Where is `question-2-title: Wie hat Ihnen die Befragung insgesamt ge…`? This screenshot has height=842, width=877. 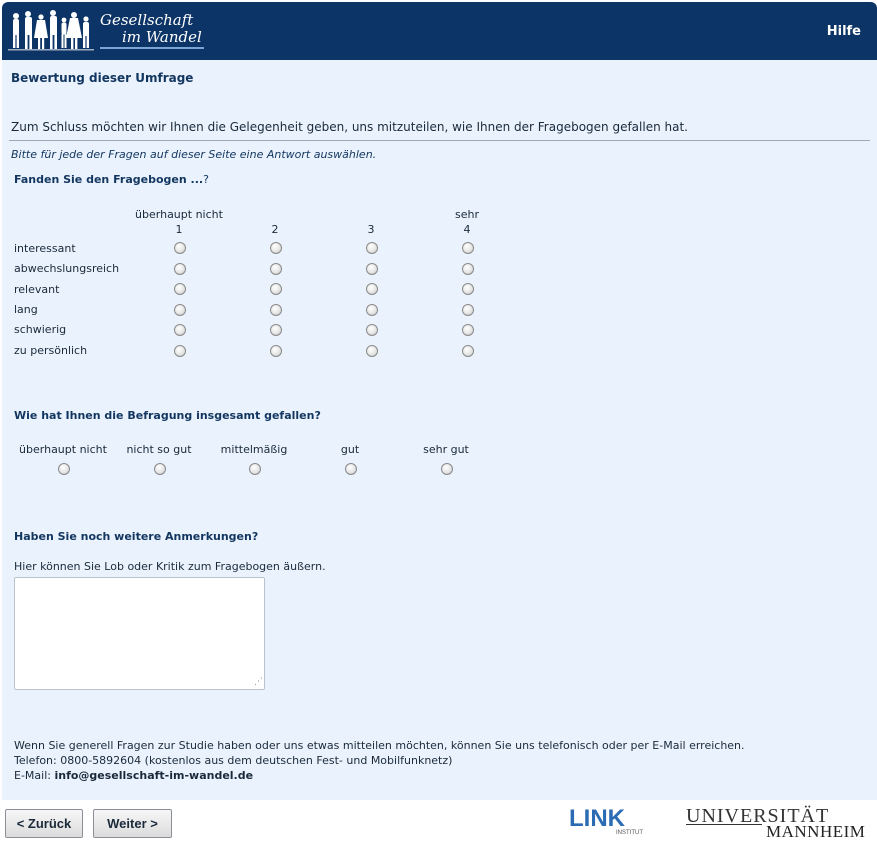
question-2-title: Wie hat Ihnen die Befragung insgesamt ge… is located at coordinates (167, 415).